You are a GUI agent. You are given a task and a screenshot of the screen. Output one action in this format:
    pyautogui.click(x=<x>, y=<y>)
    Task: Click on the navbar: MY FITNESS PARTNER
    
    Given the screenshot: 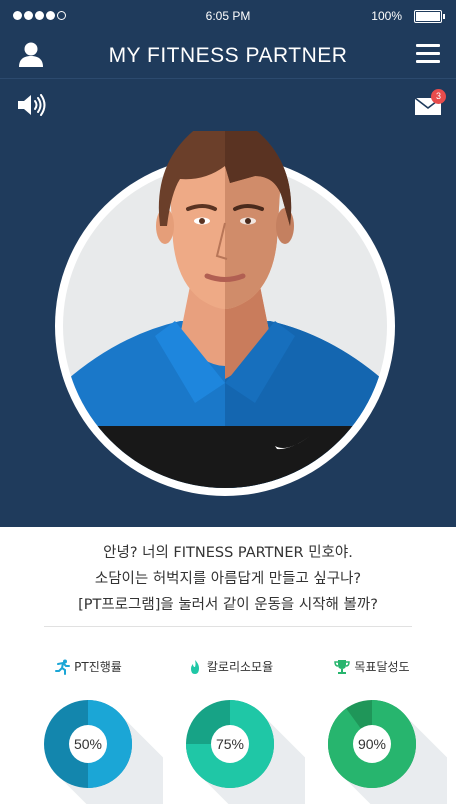 What is the action you would take?
    pyautogui.click(x=228, y=55)
    